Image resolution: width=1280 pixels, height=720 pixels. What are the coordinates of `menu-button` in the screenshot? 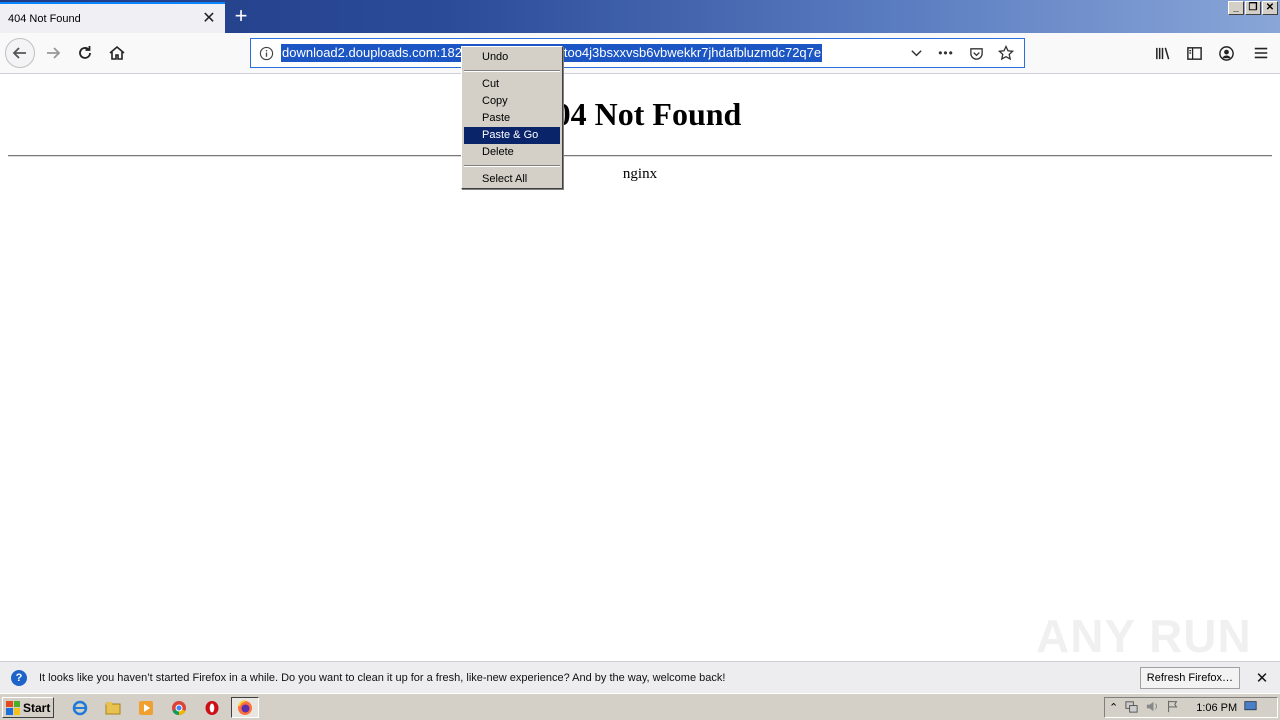 It's located at (1261, 53).